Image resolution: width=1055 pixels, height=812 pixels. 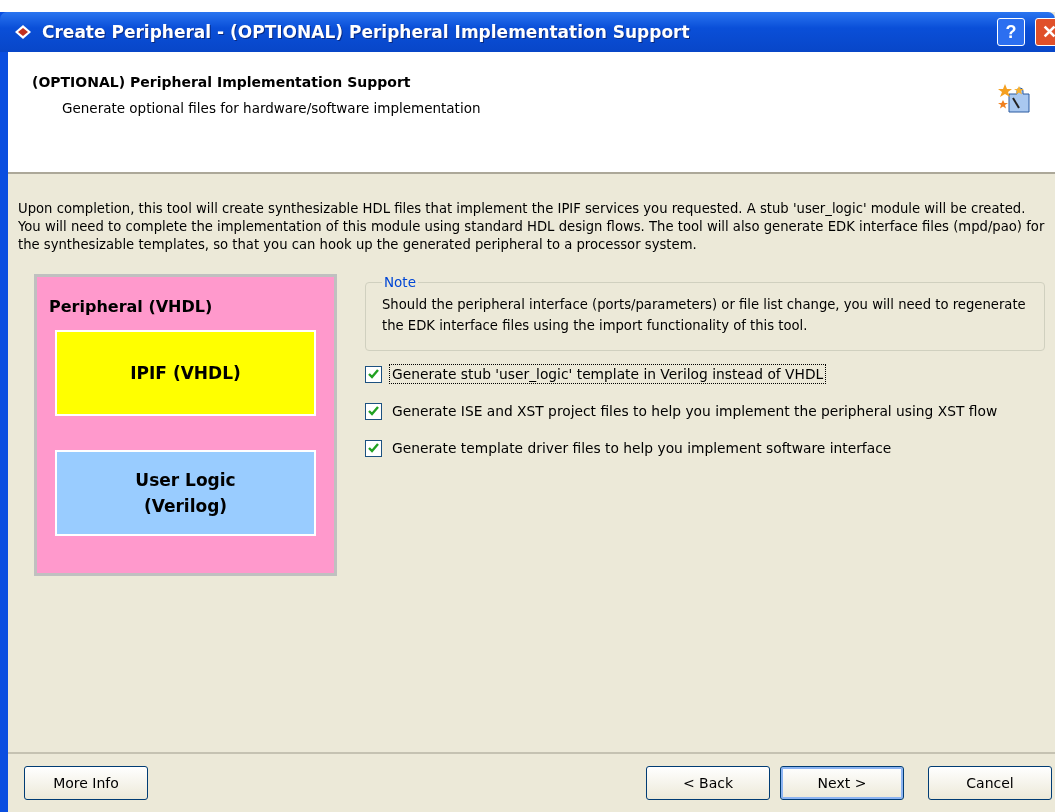 What do you see at coordinates (608, 374) in the screenshot?
I see `checkbox-label: Generate stub 'user_logic' template in Verilog instead of VHDL` at bounding box center [608, 374].